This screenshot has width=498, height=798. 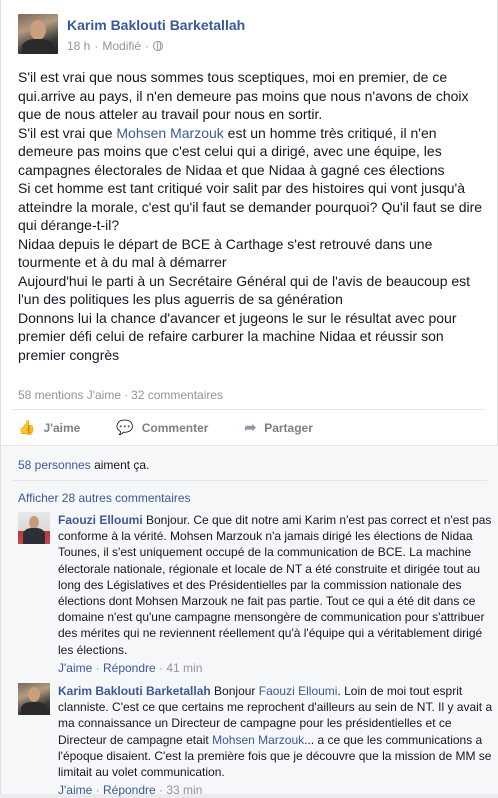 I want to click on comment-meta: J'aime · Répondre · 33 min, so click(x=130, y=790).